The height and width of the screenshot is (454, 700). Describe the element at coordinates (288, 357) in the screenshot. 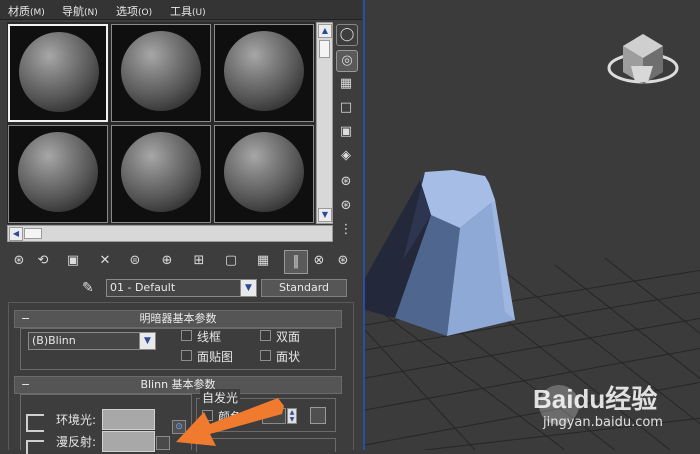

I see `faceted-label: 面状` at that location.